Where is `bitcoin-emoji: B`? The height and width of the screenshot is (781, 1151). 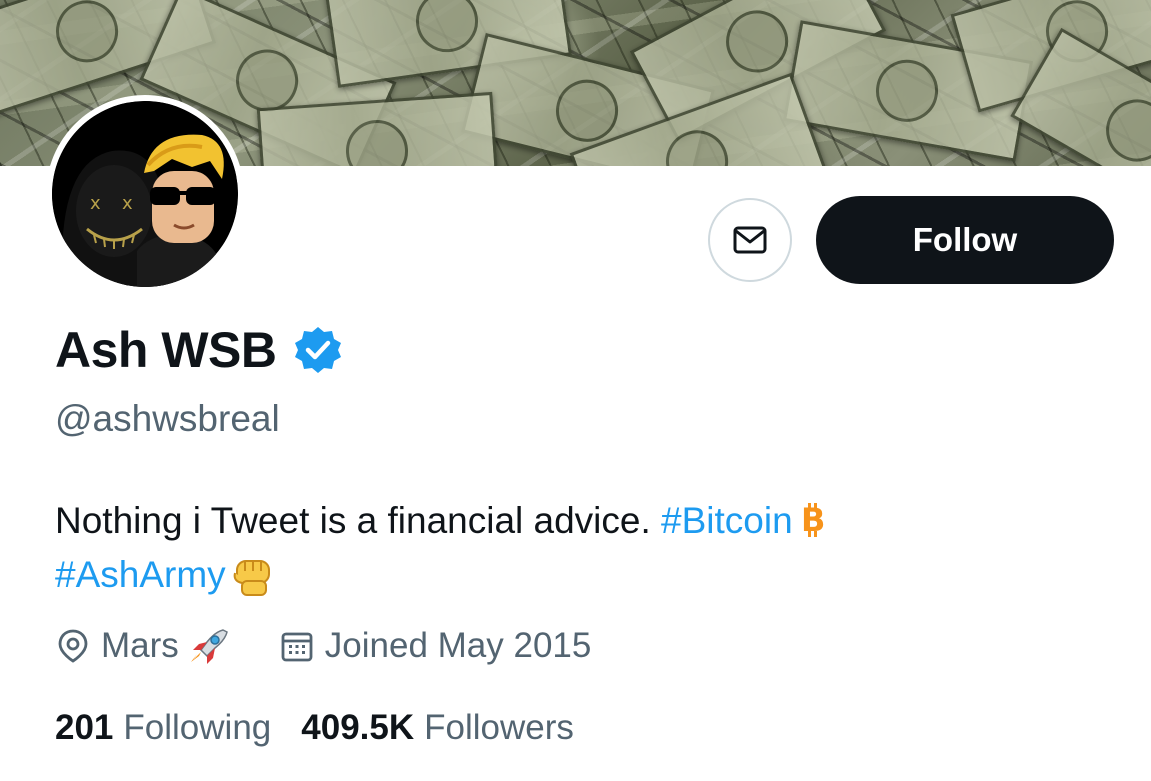 bitcoin-emoji: B is located at coordinates (813, 520).